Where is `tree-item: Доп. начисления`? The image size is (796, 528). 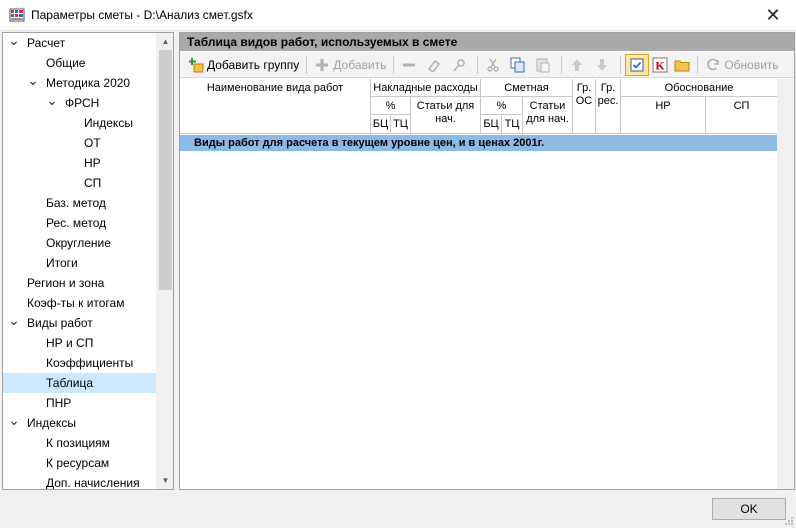 tree-item: Доп. начисления is located at coordinates (80, 481).